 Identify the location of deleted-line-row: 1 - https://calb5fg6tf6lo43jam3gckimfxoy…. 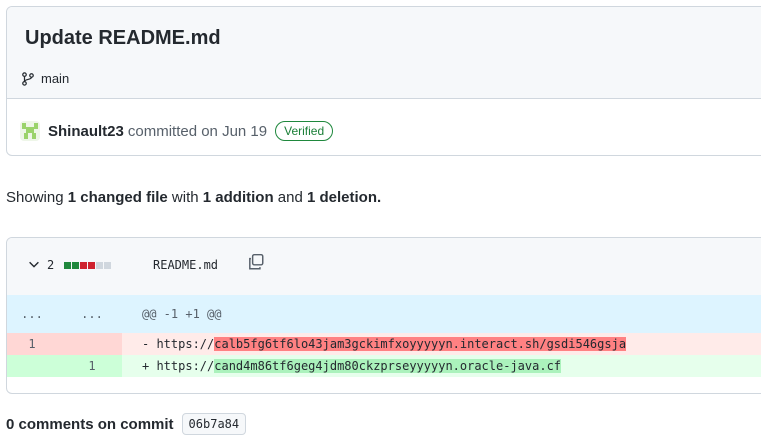
(384, 344).